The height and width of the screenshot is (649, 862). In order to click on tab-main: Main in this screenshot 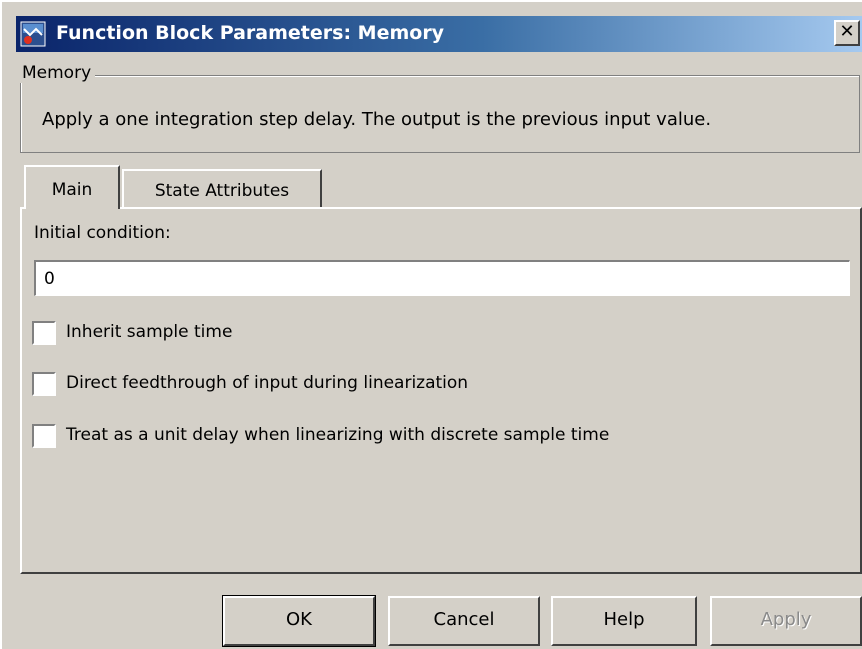, I will do `click(72, 187)`.